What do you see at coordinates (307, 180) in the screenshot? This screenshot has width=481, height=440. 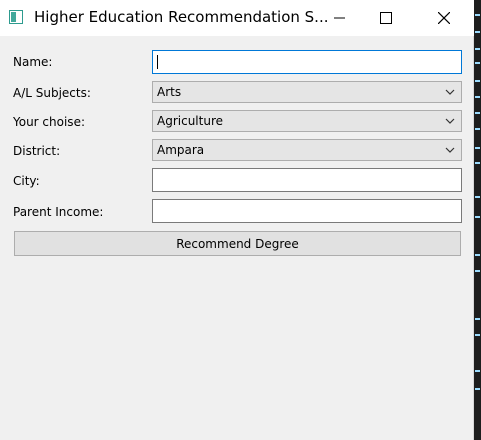 I see `city-field` at bounding box center [307, 180].